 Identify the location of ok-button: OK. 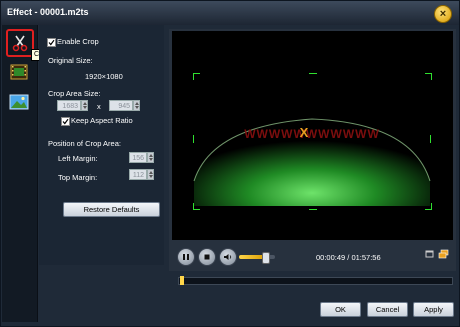
(340, 309).